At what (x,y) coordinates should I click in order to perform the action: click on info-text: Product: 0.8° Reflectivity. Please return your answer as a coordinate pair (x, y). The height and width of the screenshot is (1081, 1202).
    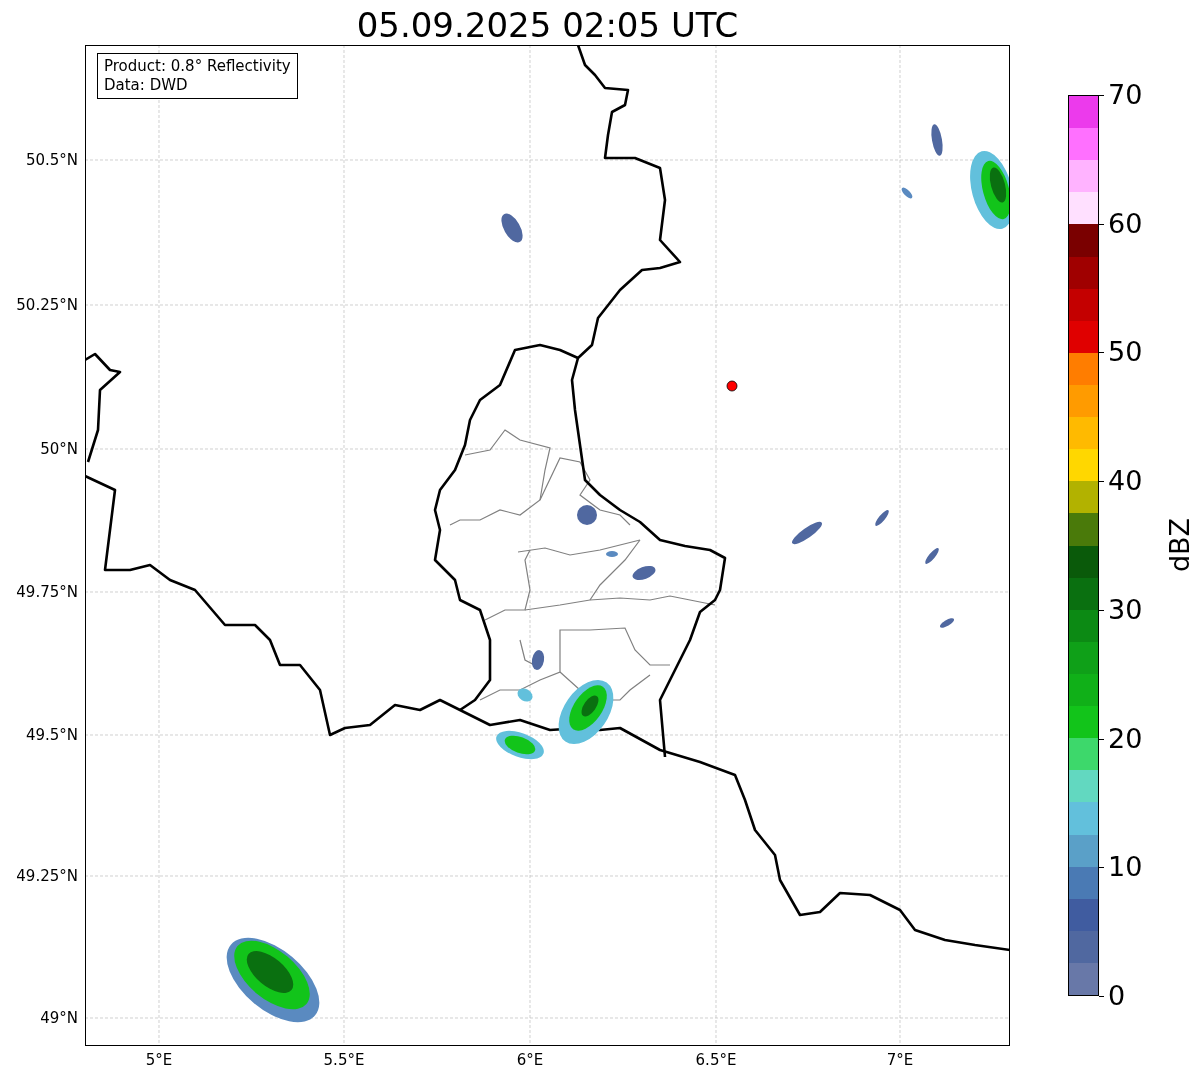
    Looking at the image, I should click on (197, 66).